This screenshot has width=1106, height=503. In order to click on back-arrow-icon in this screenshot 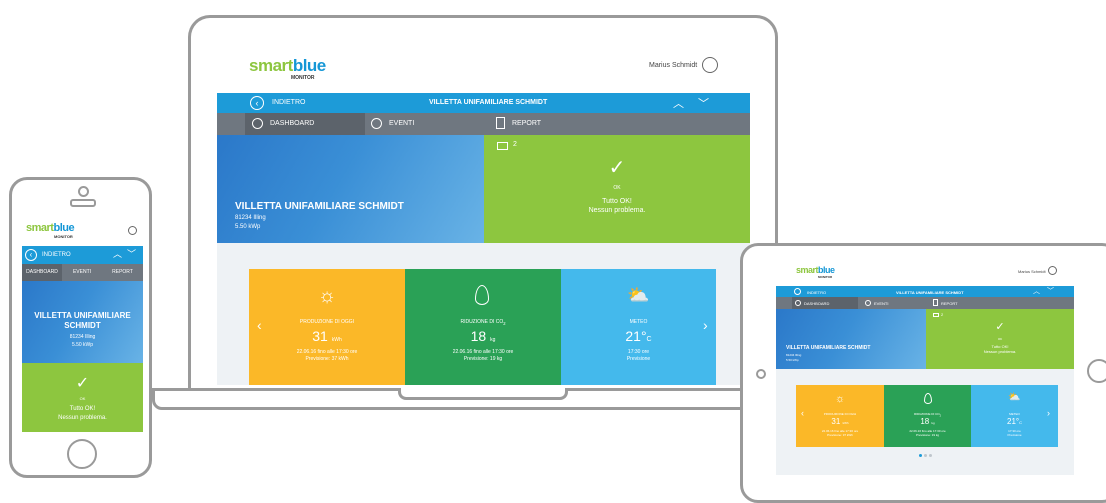, I will do `click(797, 291)`.